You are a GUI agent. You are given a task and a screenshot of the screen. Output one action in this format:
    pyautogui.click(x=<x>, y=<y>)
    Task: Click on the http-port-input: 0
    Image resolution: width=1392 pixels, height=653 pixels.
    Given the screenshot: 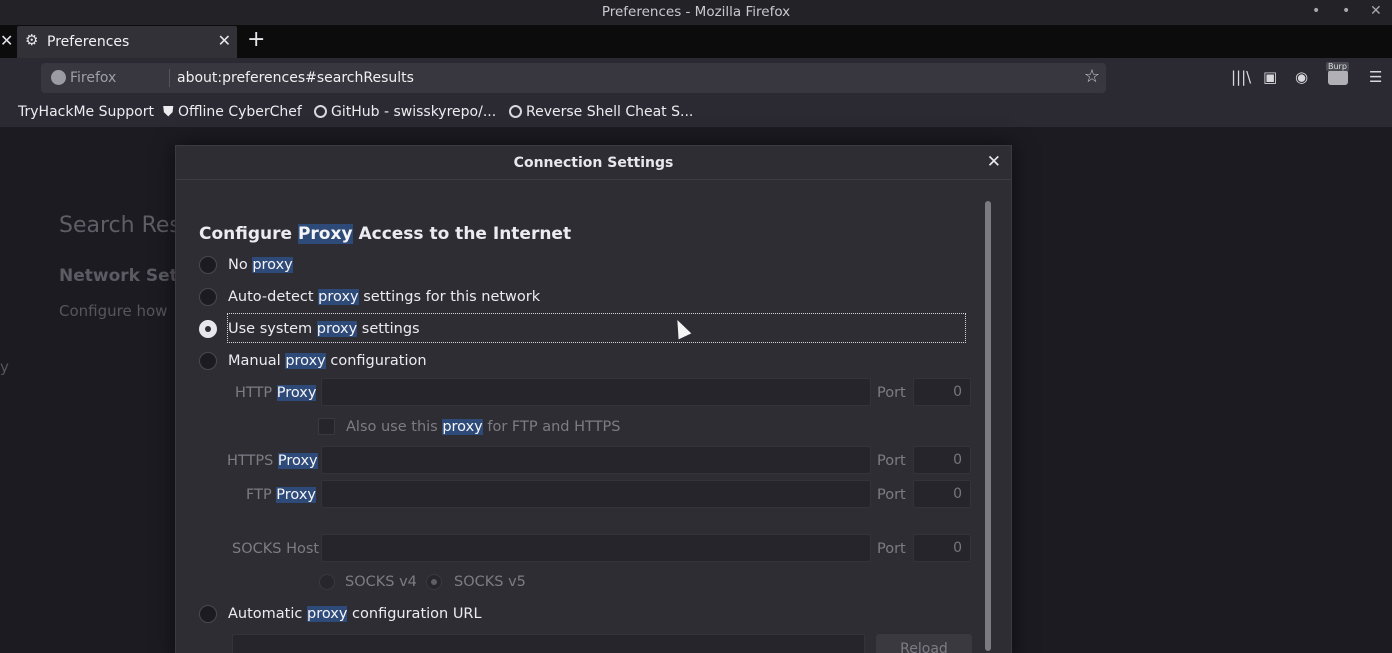 What is the action you would take?
    pyautogui.click(x=942, y=392)
    